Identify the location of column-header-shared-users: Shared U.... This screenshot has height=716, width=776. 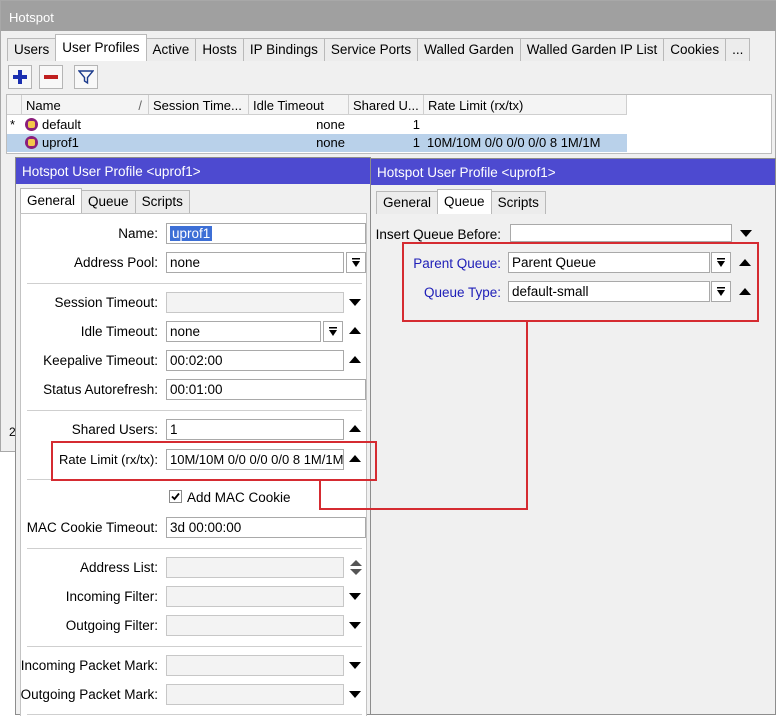
(386, 105).